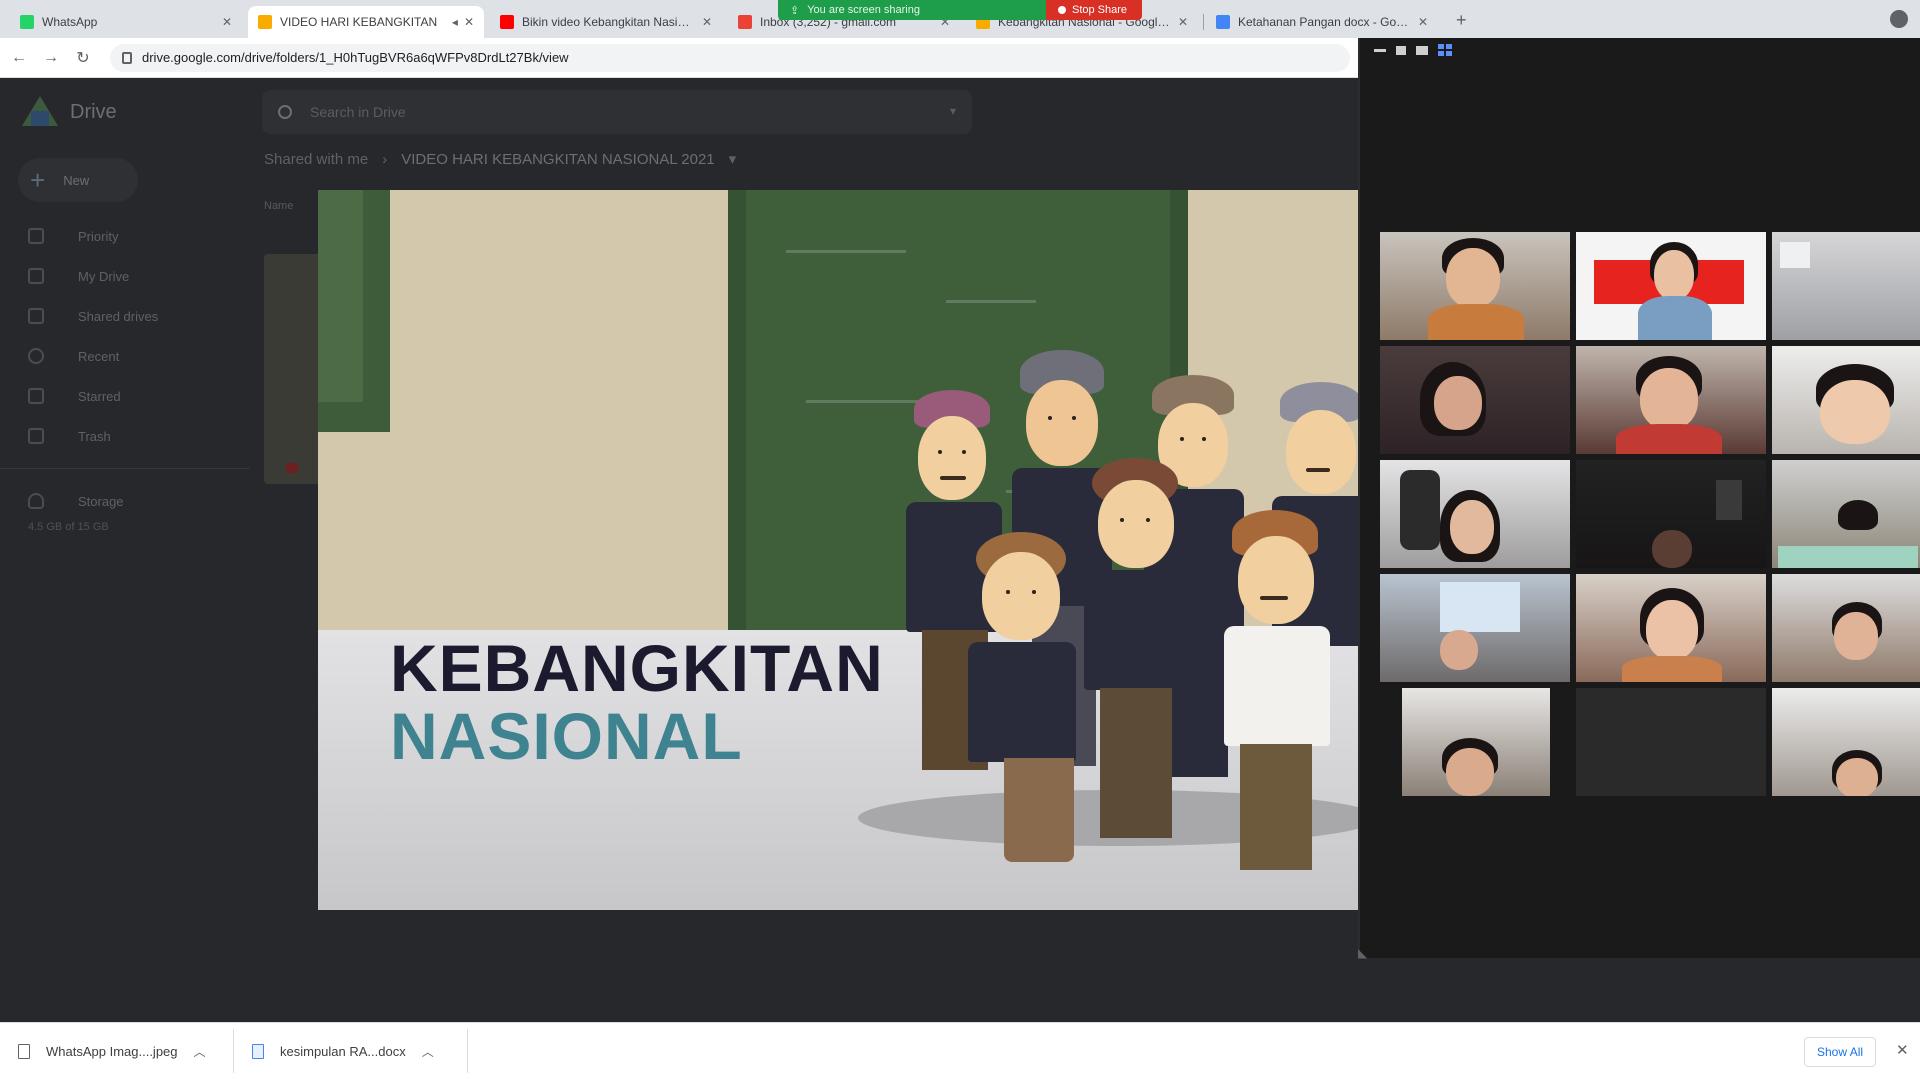 The width and height of the screenshot is (1920, 1079). I want to click on tab-title: WhatsApp, so click(70, 22).